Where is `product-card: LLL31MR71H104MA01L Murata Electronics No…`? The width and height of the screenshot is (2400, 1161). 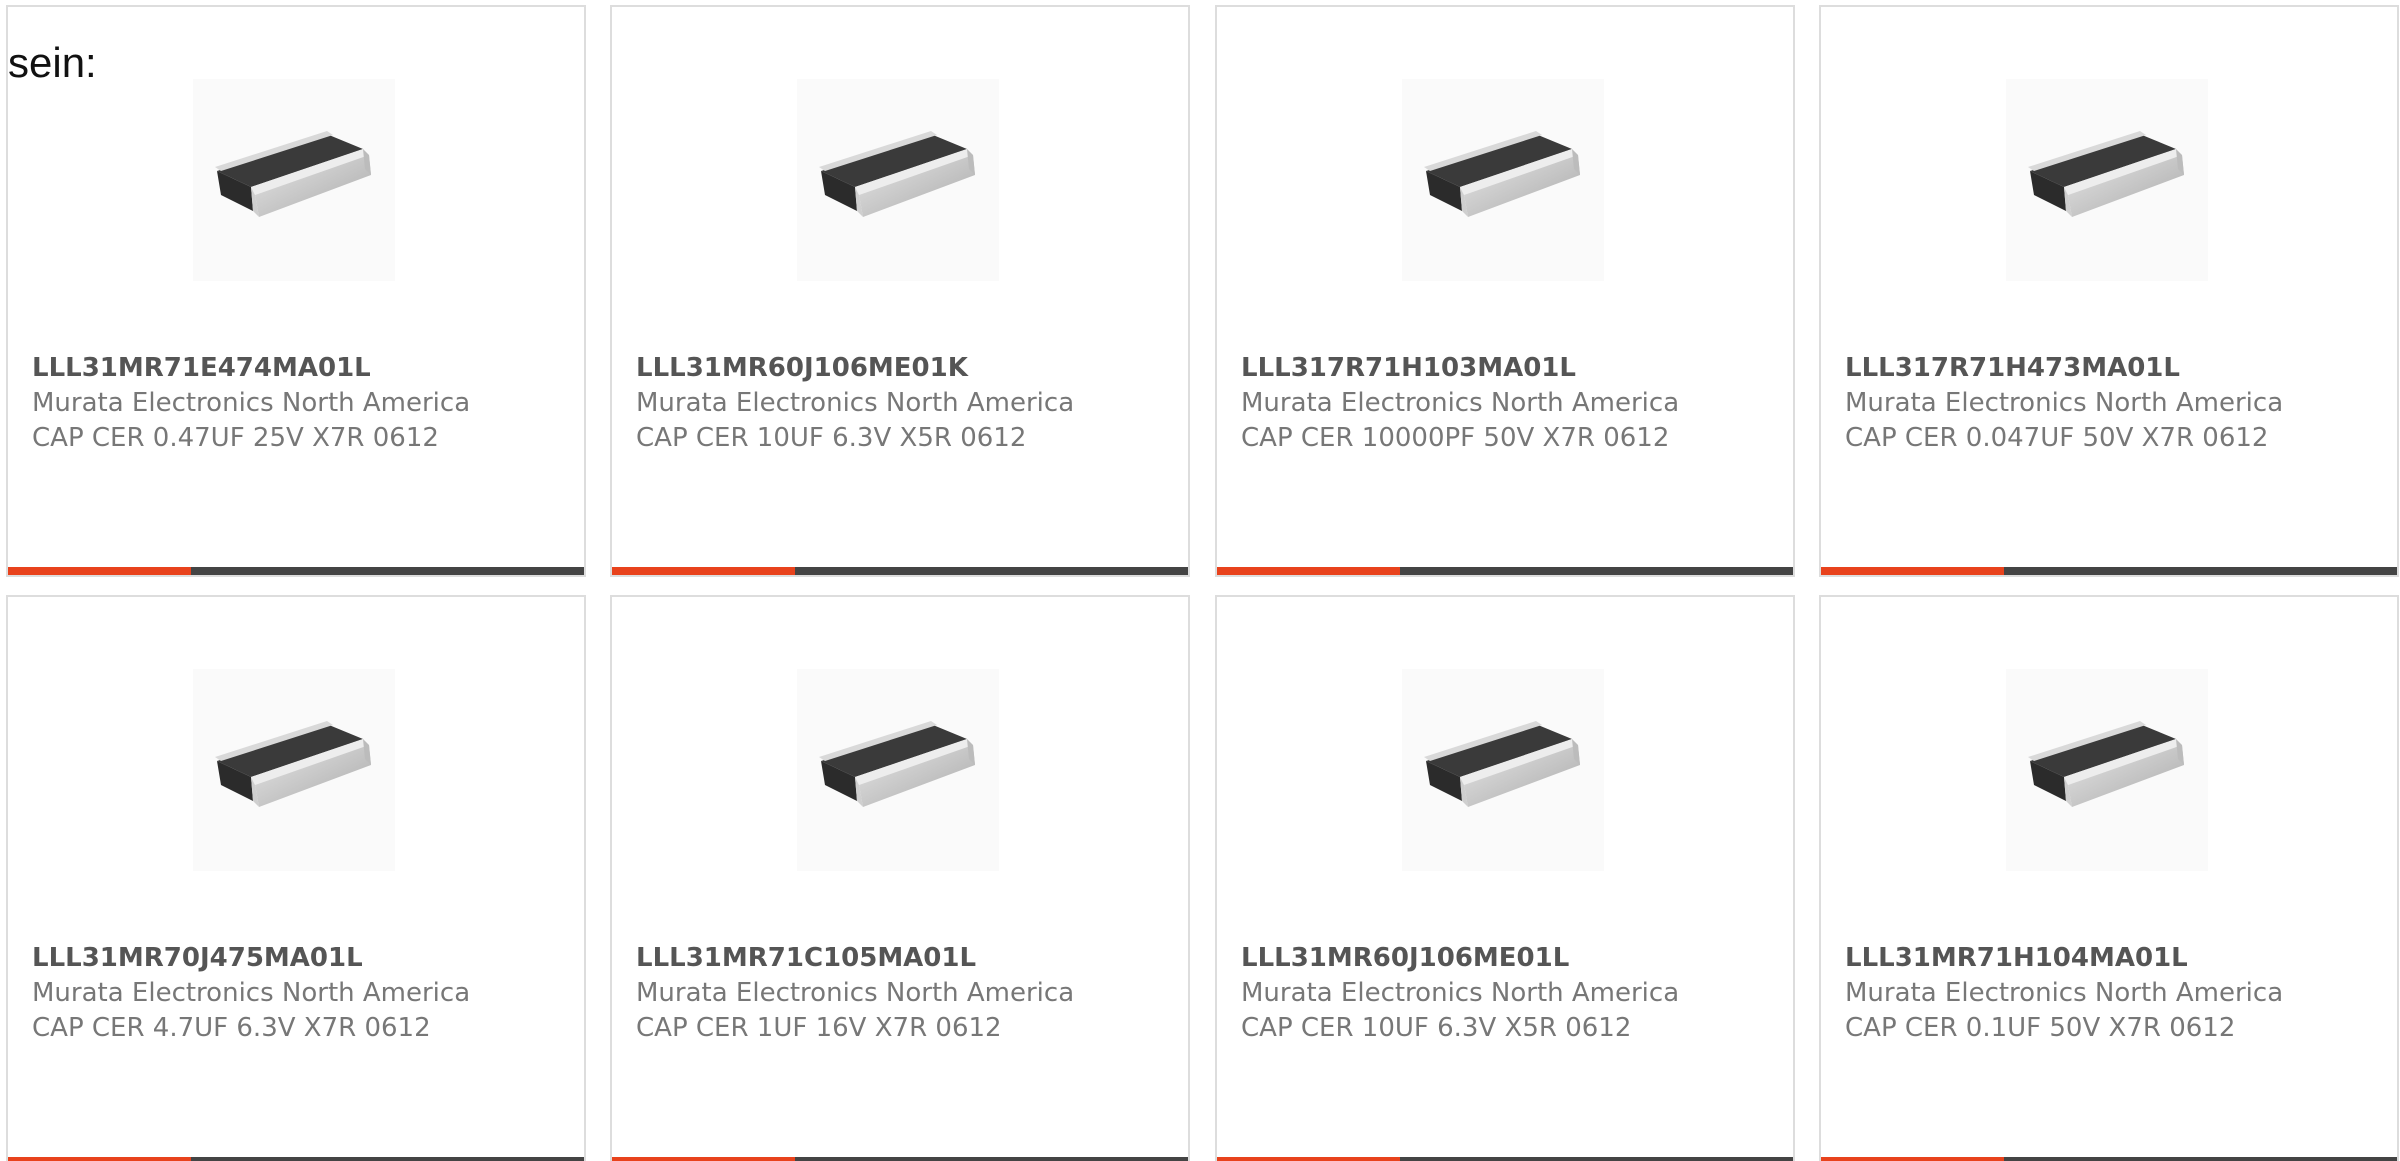 product-card: LLL31MR71H104MA01L Murata Electronics No… is located at coordinates (2109, 878).